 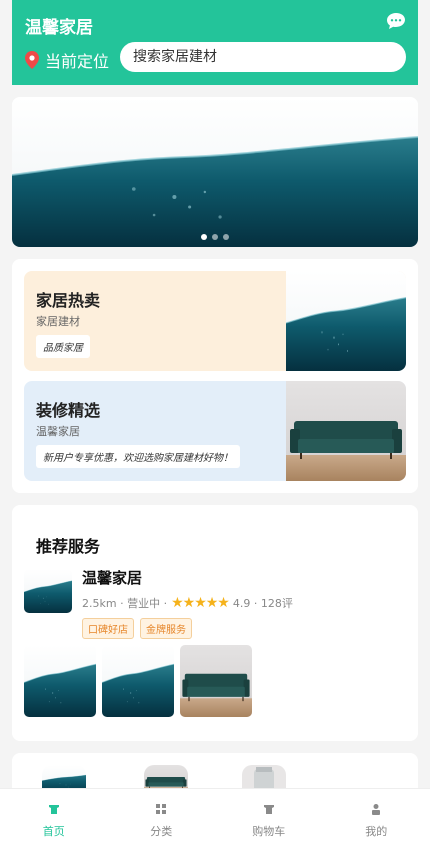 What do you see at coordinates (376, 831) in the screenshot?
I see `tab-label: 我的` at bounding box center [376, 831].